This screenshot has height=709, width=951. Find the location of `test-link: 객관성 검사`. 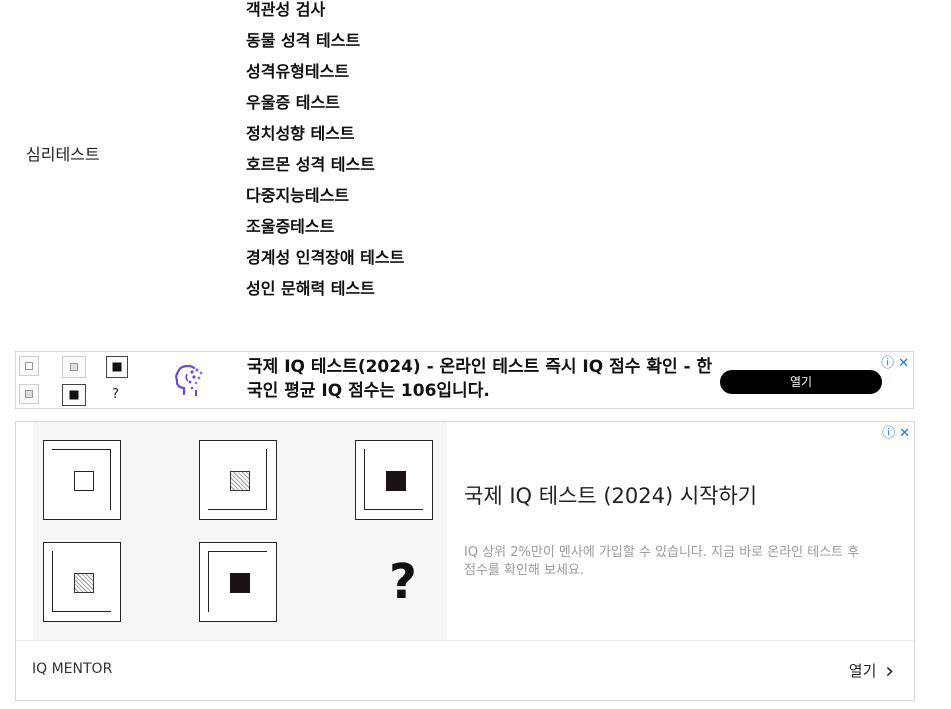

test-link: 객관성 검사 is located at coordinates (325, 14).